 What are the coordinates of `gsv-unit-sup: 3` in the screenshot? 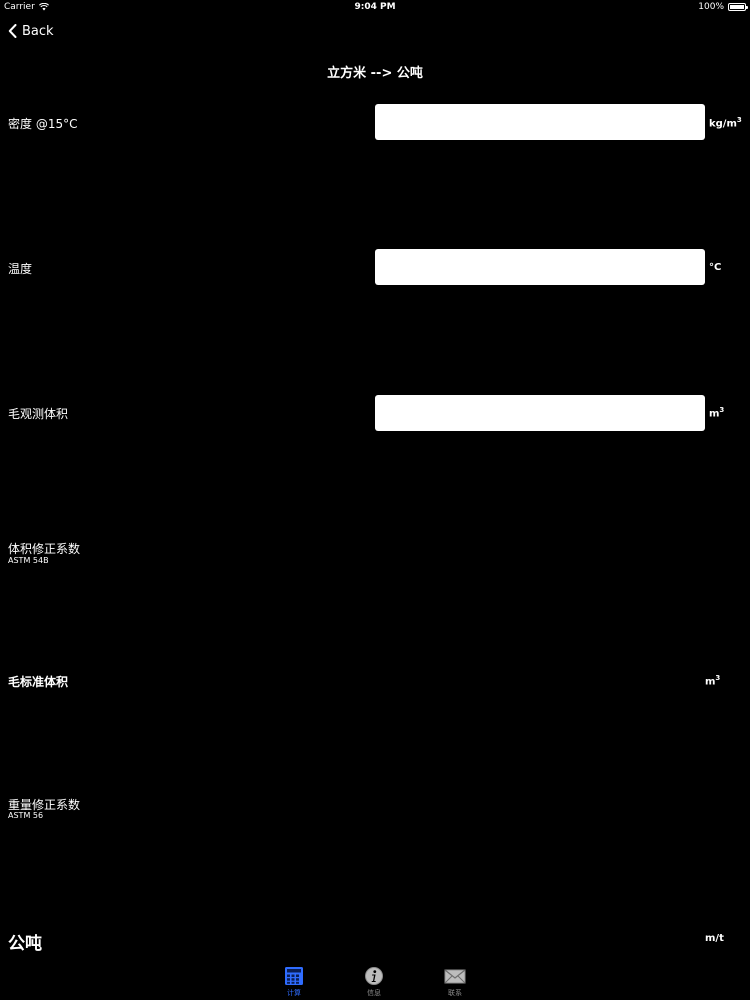 It's located at (718, 678).